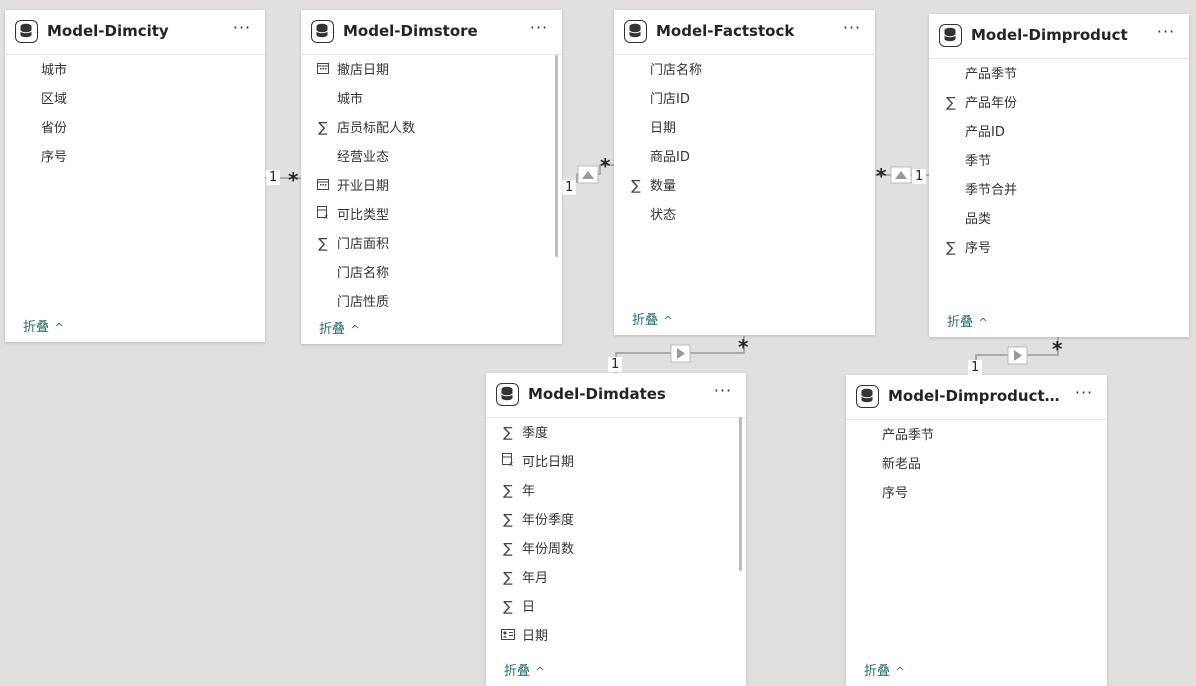  What do you see at coordinates (431, 215) in the screenshot?
I see `field-item: x 可比类型` at bounding box center [431, 215].